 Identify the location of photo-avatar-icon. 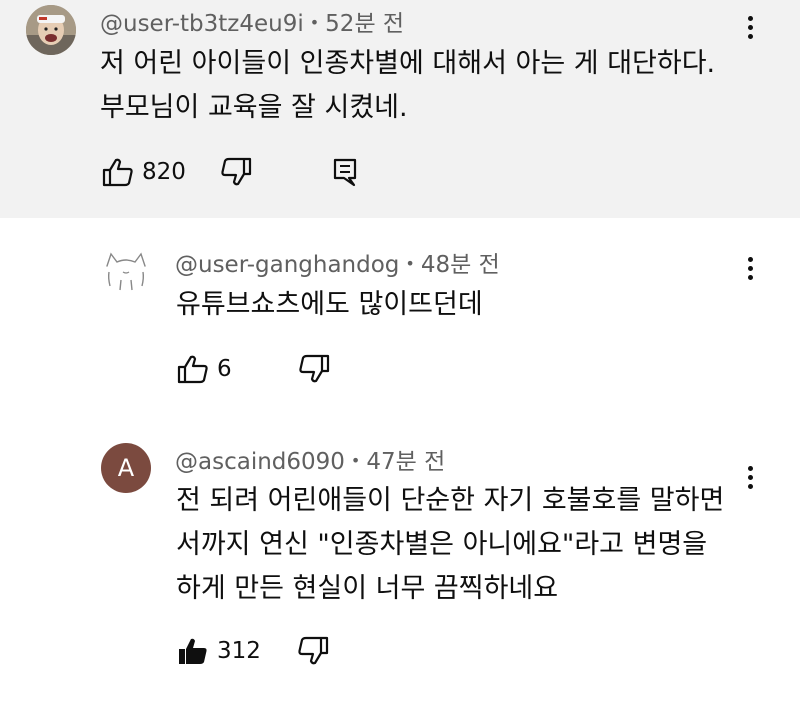
(51, 30).